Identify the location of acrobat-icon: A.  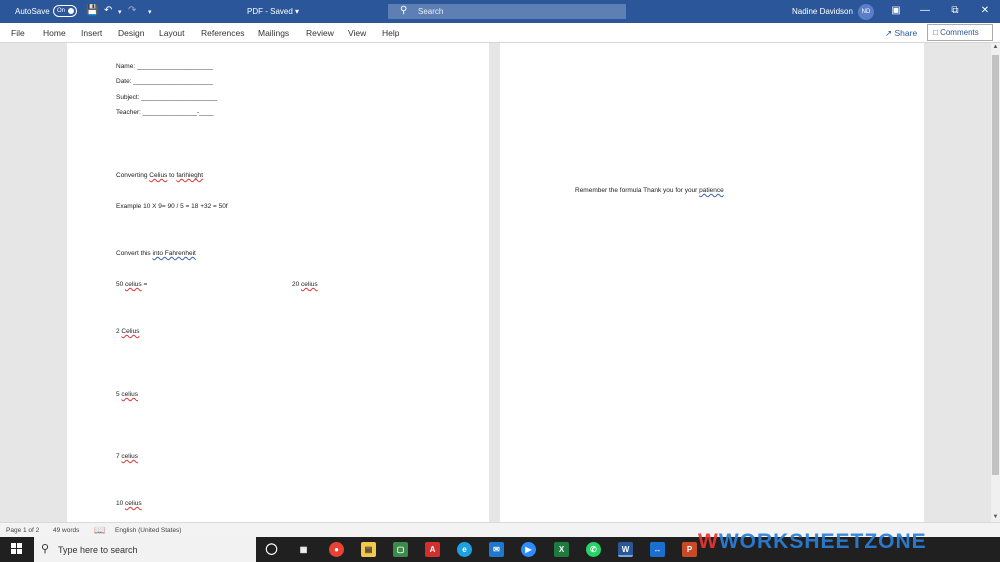
(432, 549).